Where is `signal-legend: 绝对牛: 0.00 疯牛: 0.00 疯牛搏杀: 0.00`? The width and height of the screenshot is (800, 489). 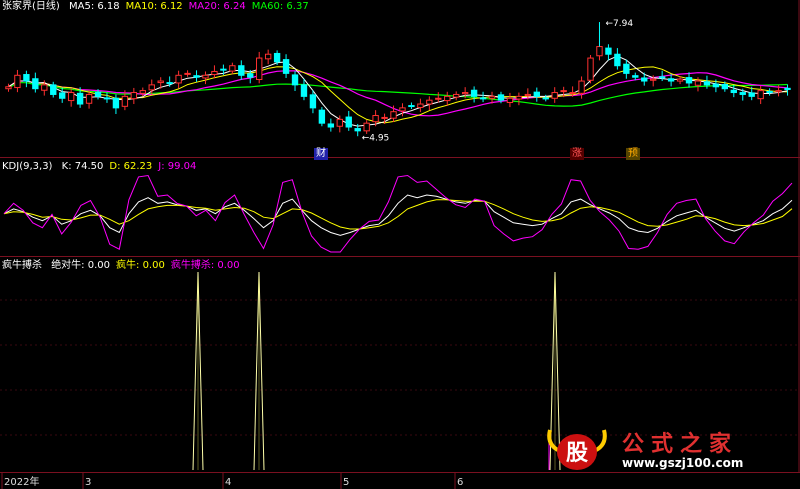 signal-legend: 绝对牛: 0.00 疯牛: 0.00 疯牛搏杀: 0.00 is located at coordinates (148, 265).